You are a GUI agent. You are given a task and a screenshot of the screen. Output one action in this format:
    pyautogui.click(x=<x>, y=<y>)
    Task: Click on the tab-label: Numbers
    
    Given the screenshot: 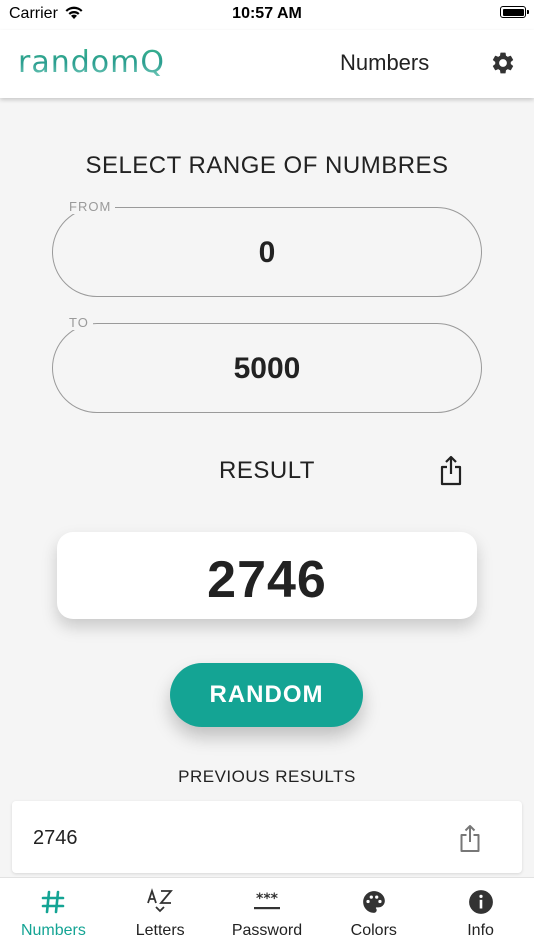 What is the action you would take?
    pyautogui.click(x=53, y=930)
    